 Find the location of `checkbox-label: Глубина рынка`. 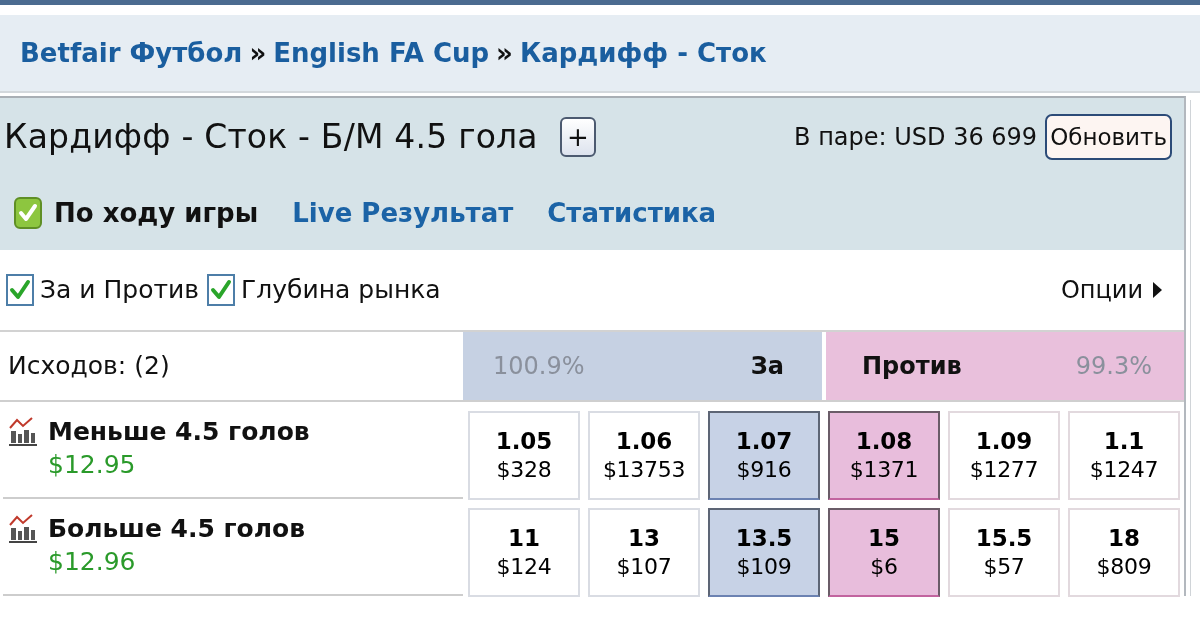

checkbox-label: Глубина рынка is located at coordinates (341, 290).